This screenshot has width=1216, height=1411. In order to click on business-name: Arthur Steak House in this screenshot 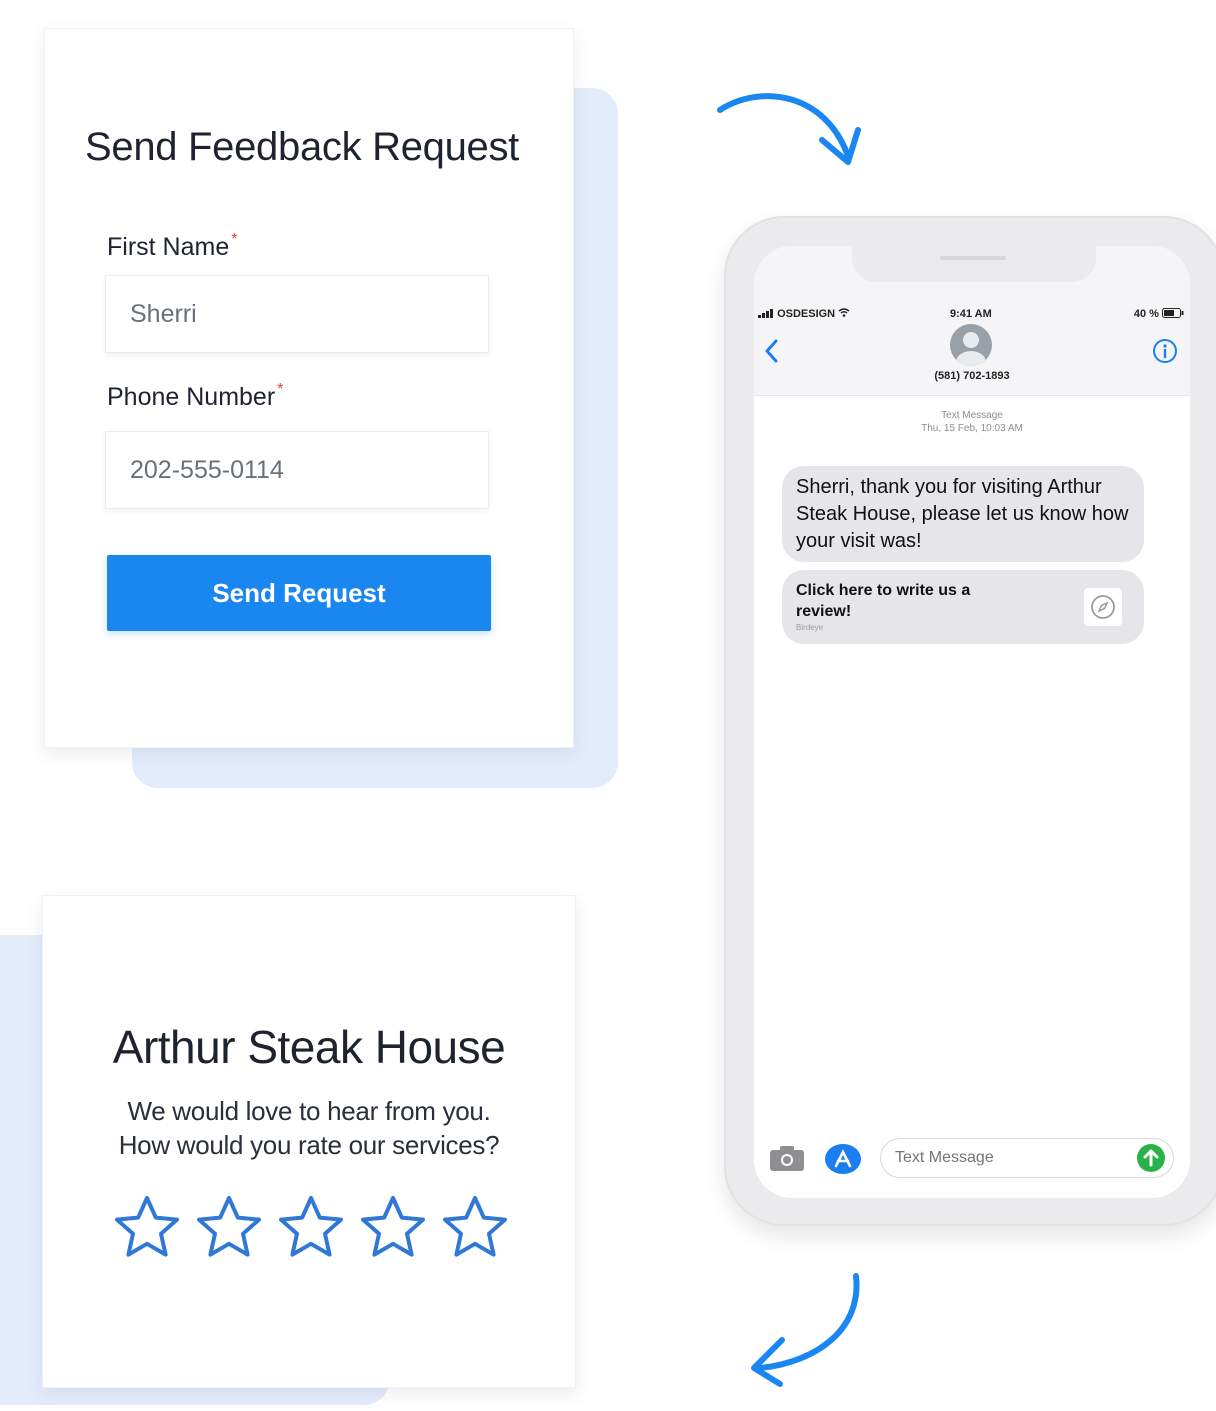, I will do `click(309, 1047)`.